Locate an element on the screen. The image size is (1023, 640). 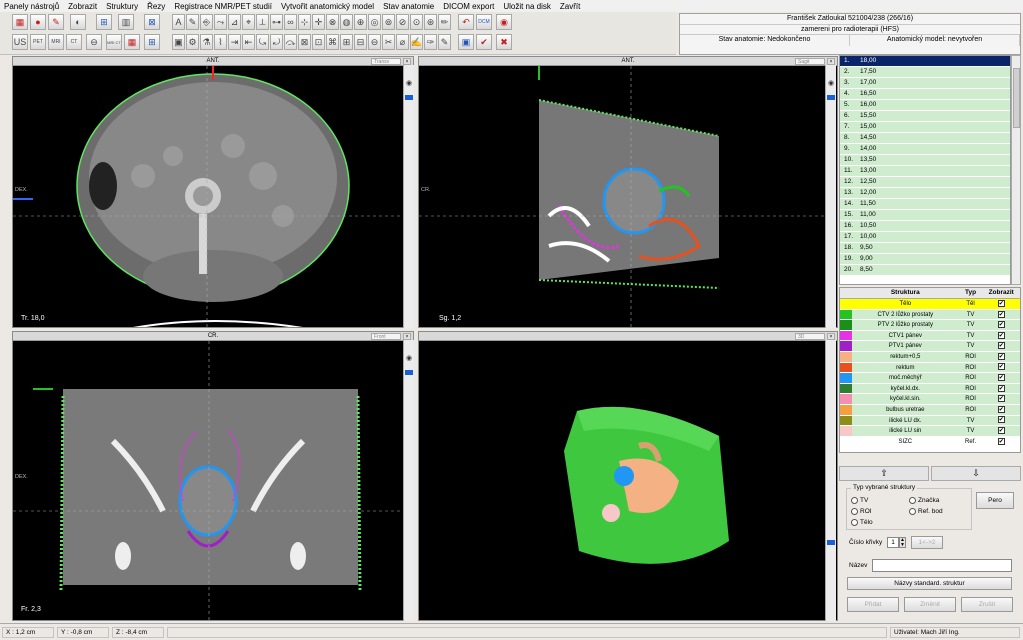
ct-button: CT is located at coordinates (74, 42).